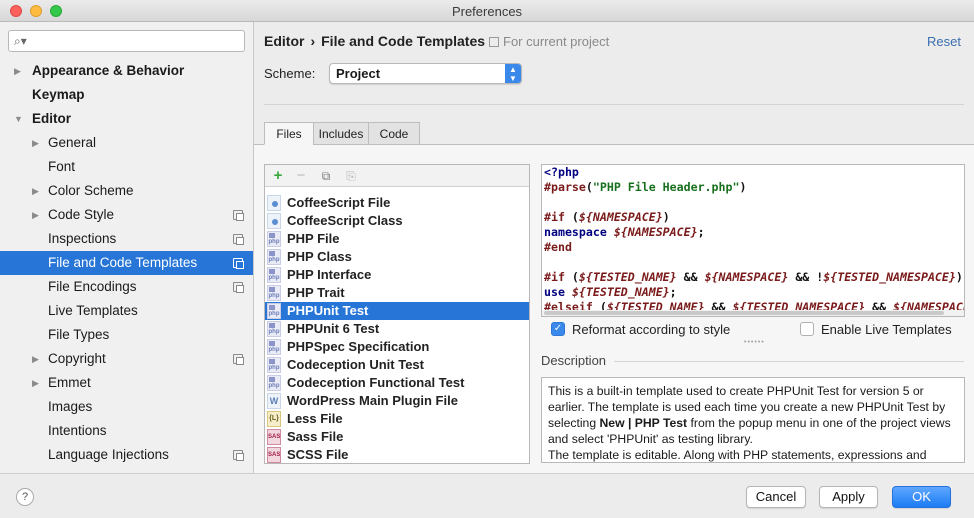 This screenshot has height=518, width=974. I want to click on template-name: CoffeeScript File, so click(339, 202).